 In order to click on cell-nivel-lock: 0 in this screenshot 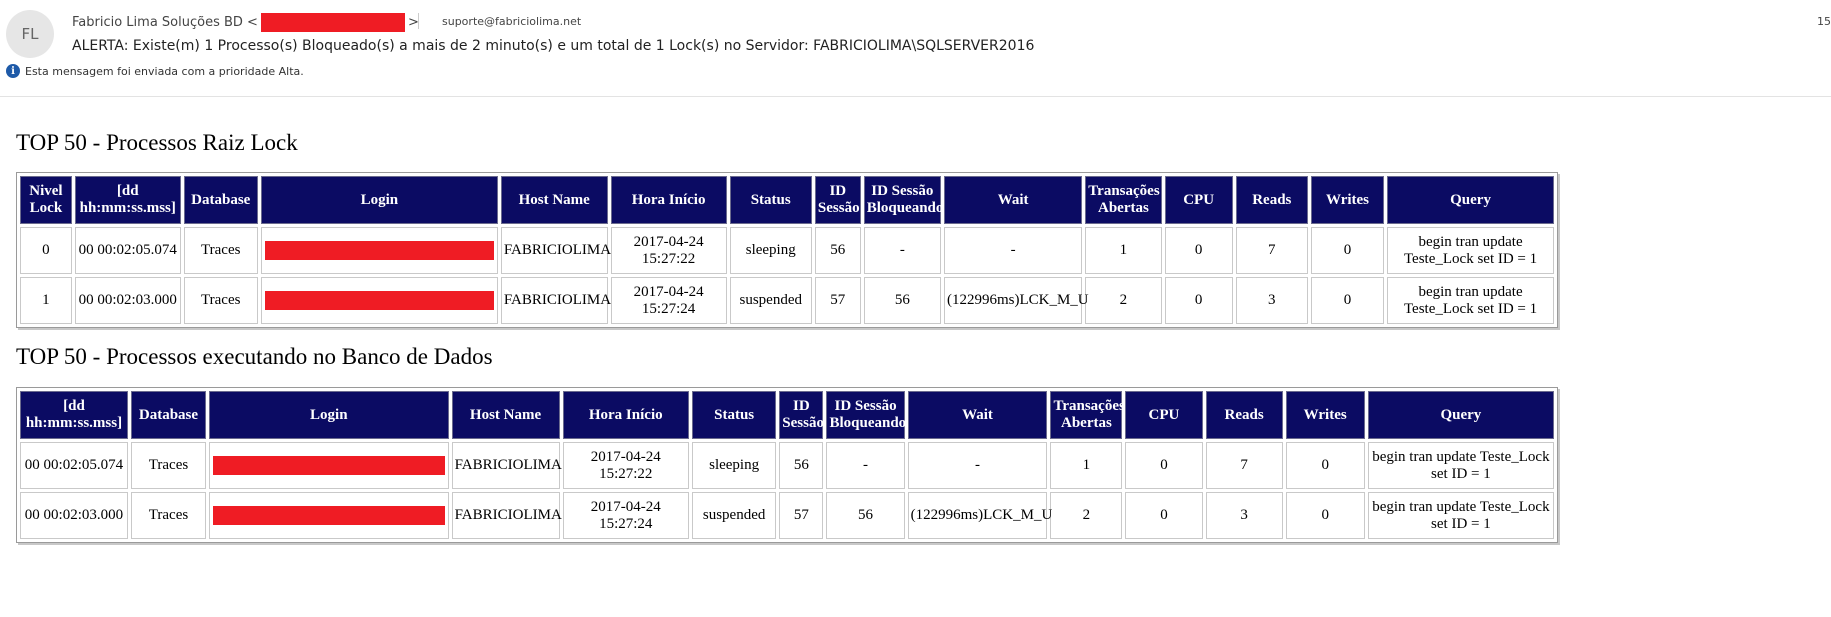, I will do `click(46, 250)`.